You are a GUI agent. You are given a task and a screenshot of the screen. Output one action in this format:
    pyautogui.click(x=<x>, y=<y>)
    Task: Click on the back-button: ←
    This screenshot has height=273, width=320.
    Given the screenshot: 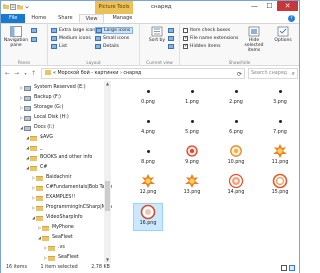 What is the action you would take?
    pyautogui.click(x=7, y=73)
    